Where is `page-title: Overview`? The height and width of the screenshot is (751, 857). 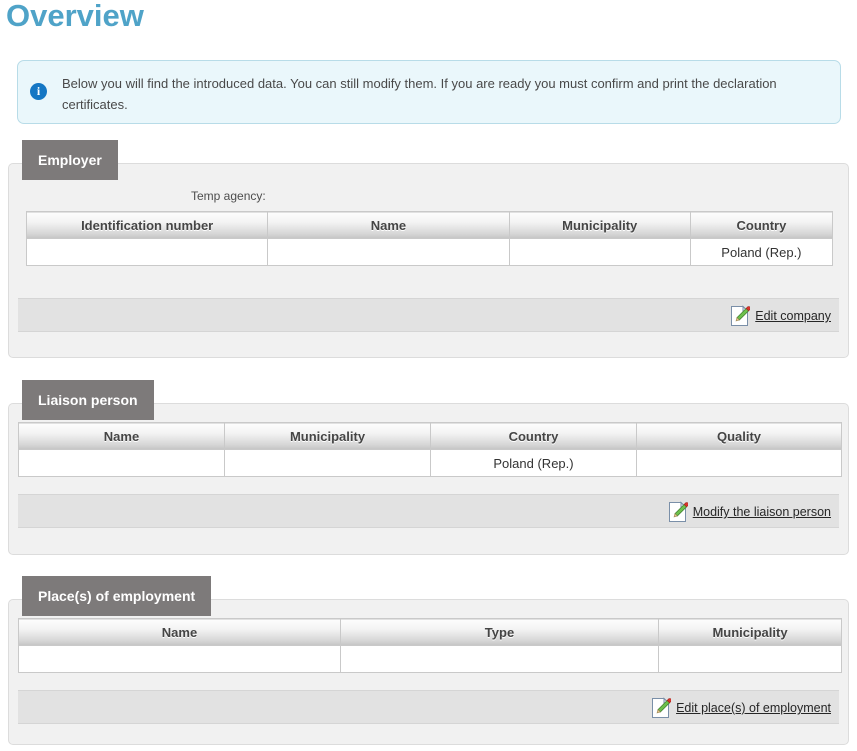 page-title: Overview is located at coordinates (75, 16).